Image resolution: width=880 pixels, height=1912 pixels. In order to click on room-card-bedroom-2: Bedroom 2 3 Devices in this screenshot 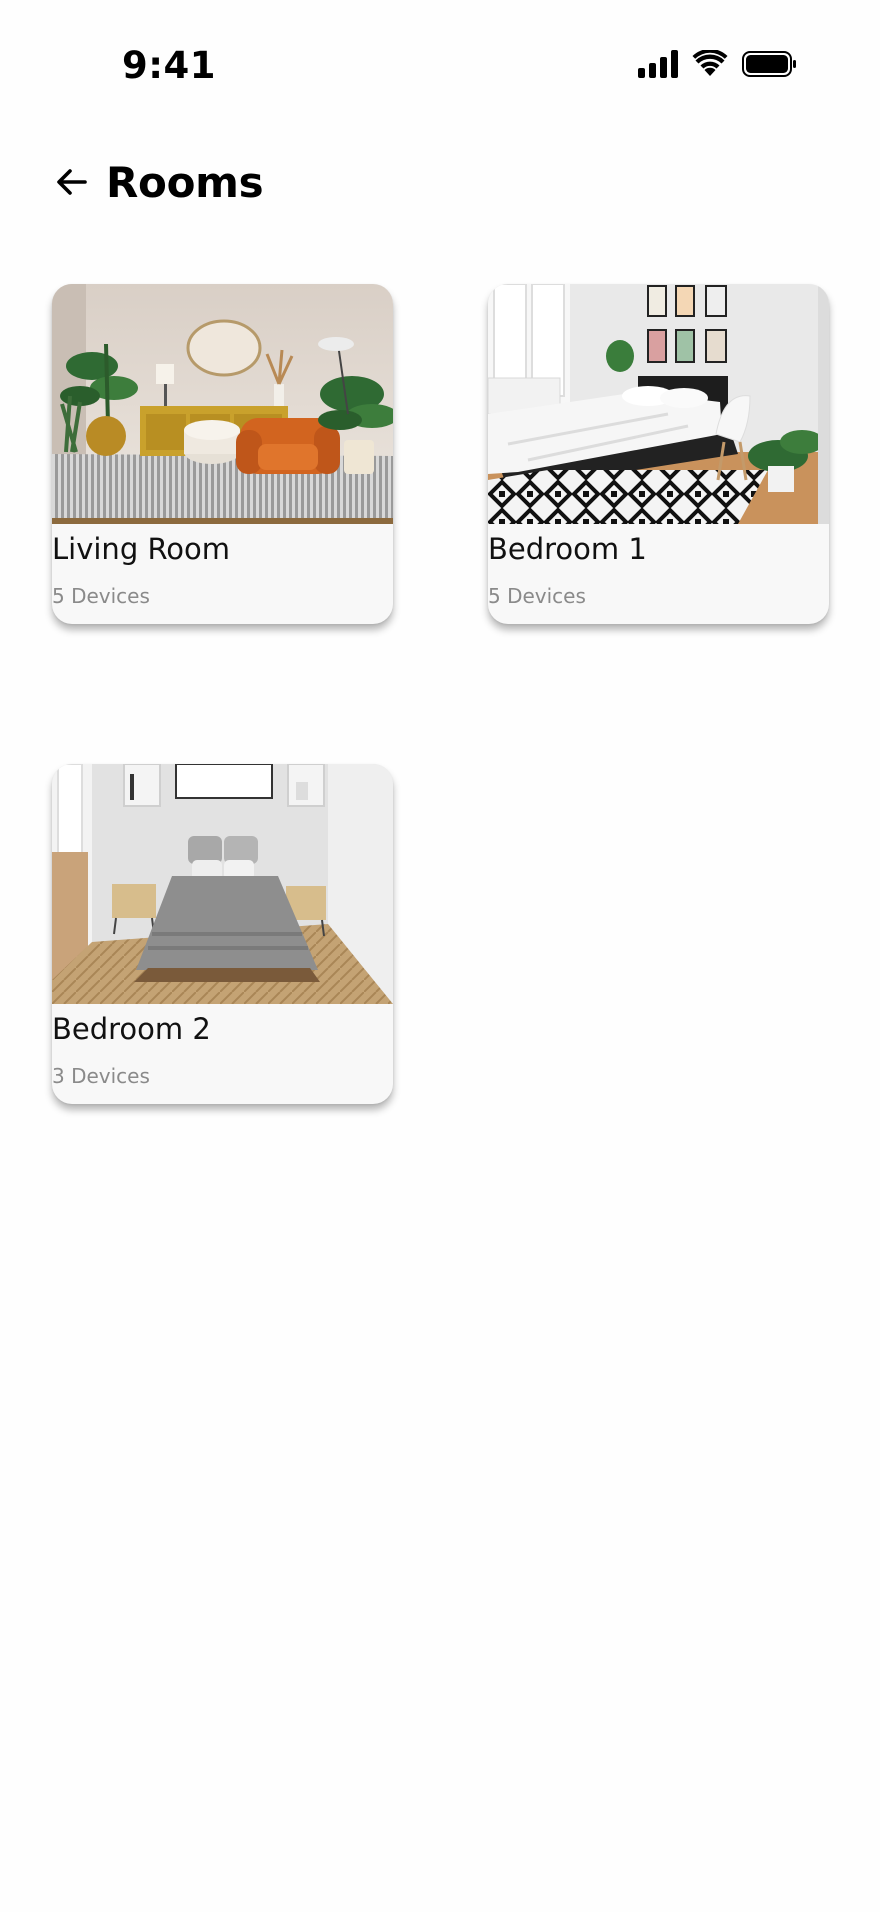, I will do `click(222, 934)`.